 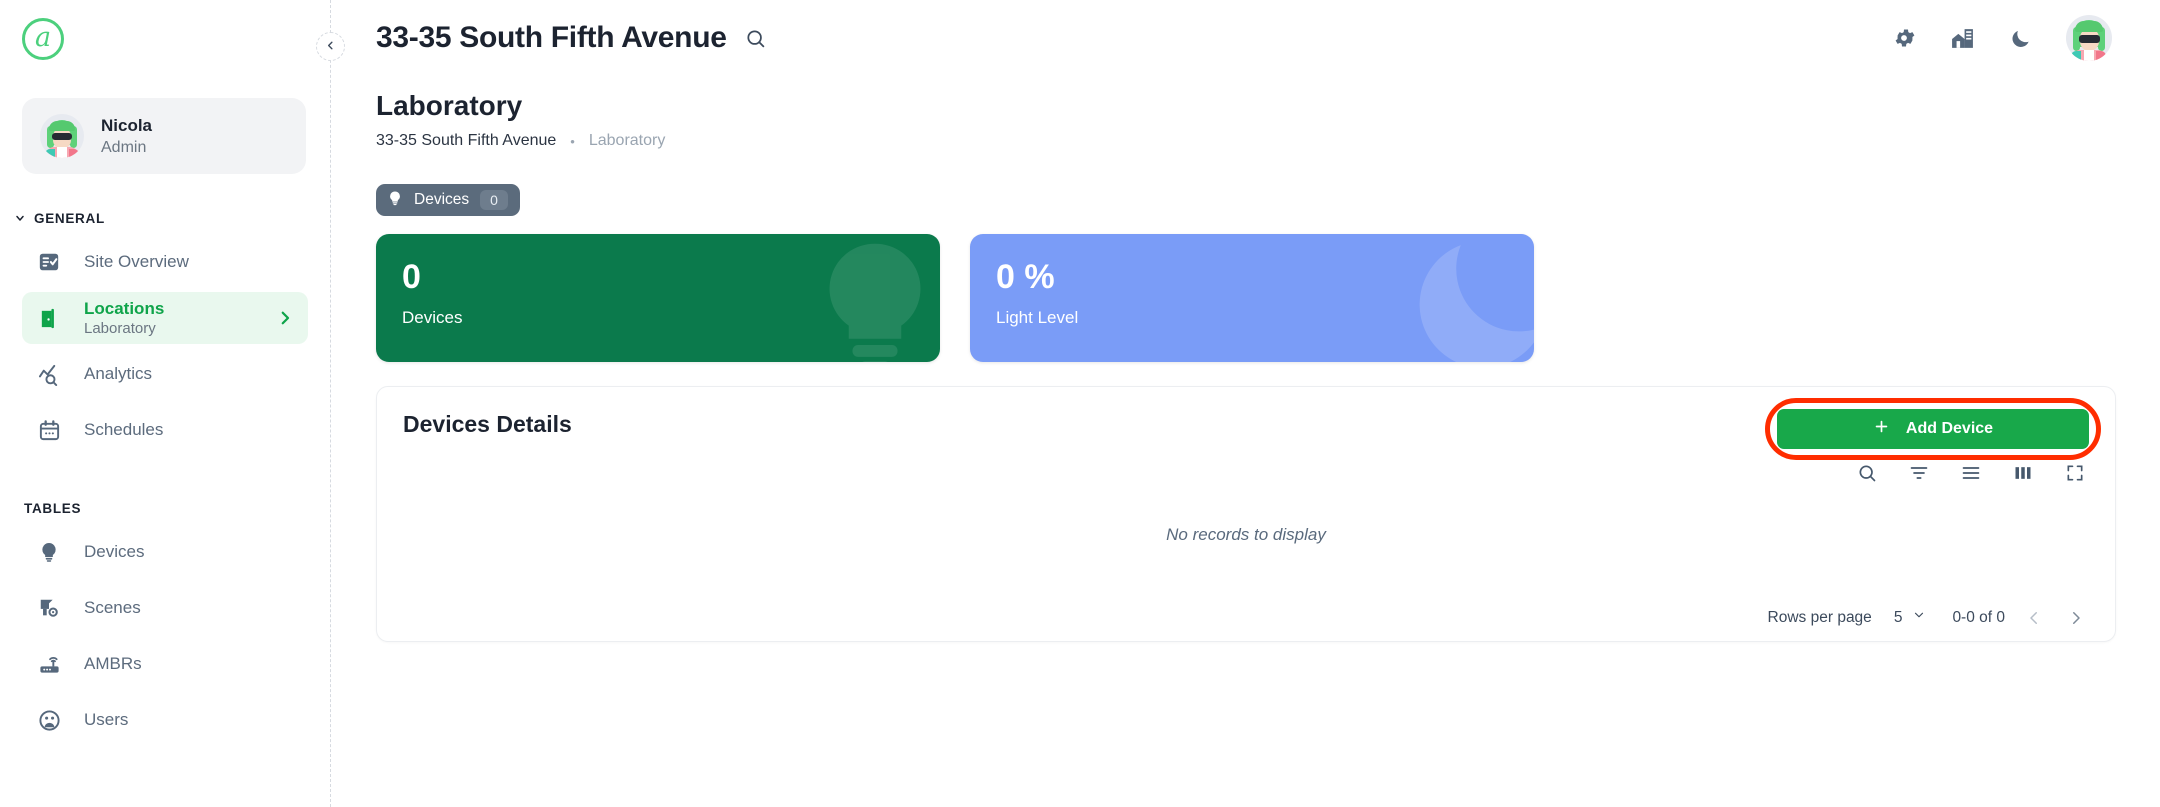 I want to click on sidebar-section-general: GENERAL, so click(x=165, y=218).